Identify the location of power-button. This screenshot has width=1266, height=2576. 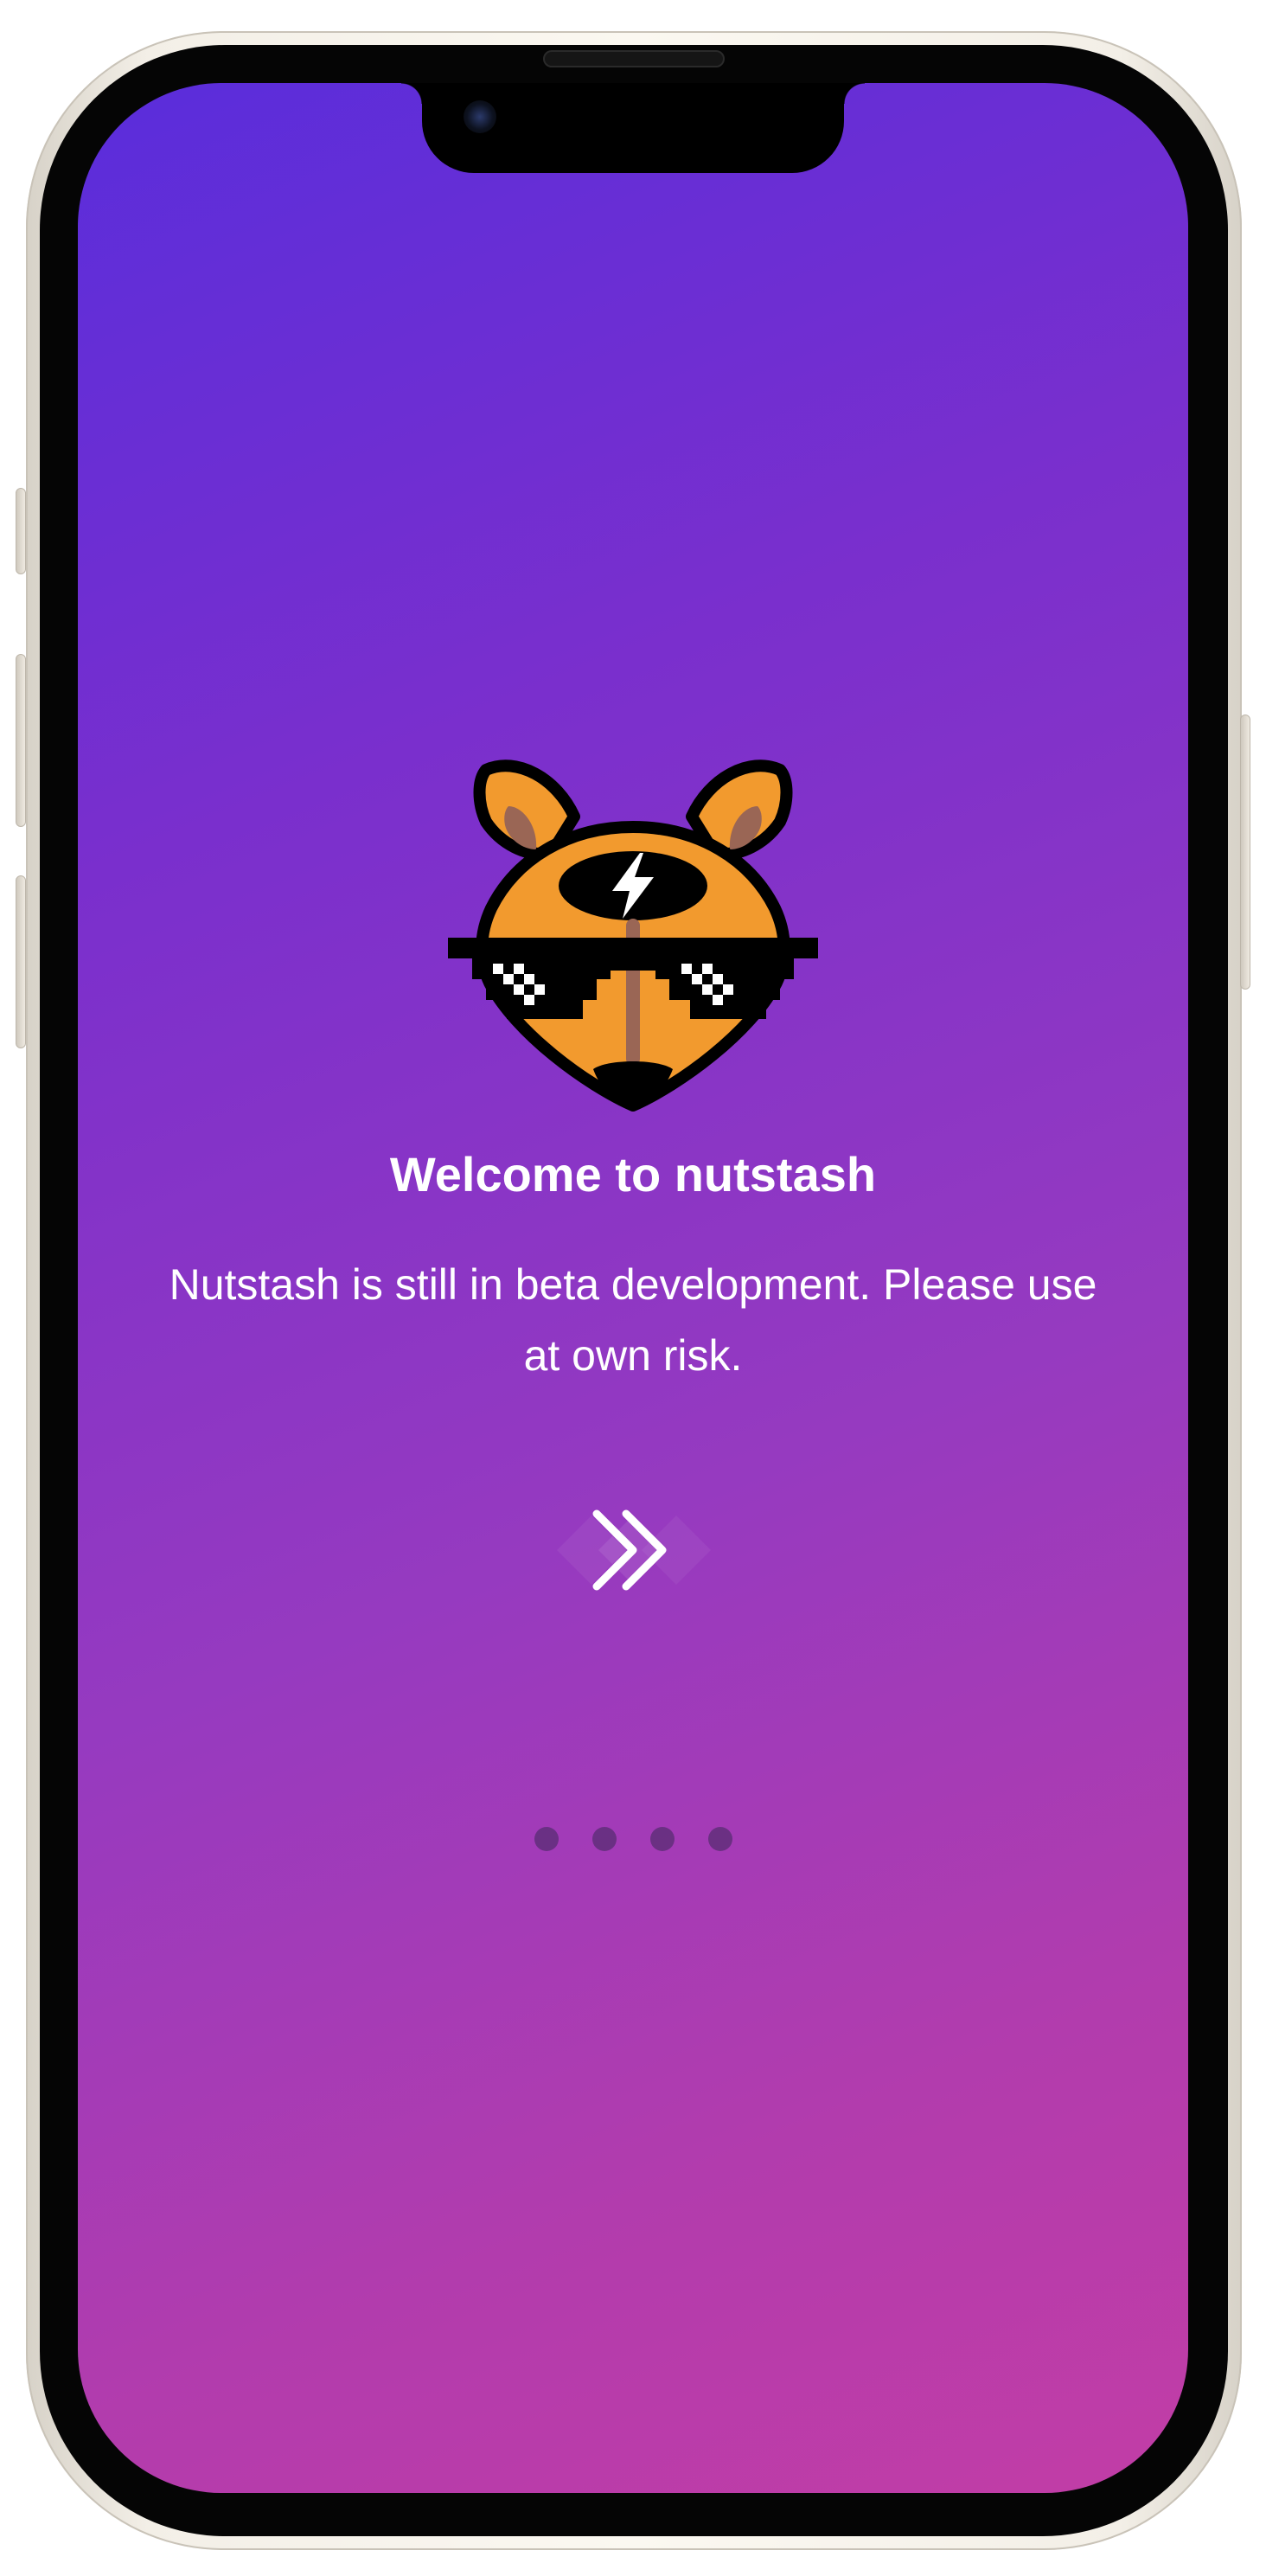
(1245, 852).